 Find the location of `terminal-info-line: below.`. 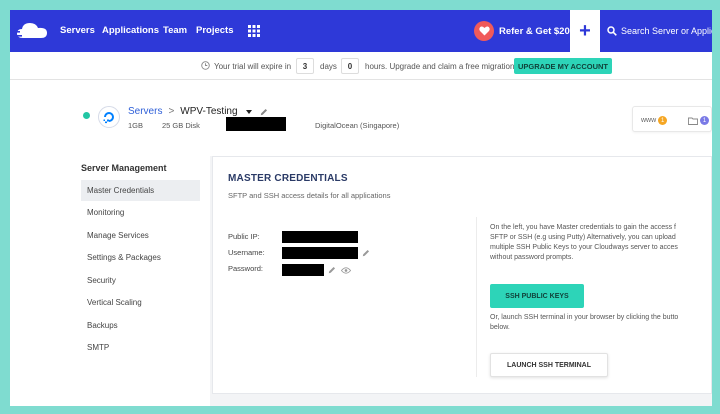

terminal-info-line: below. is located at coordinates (500, 327).